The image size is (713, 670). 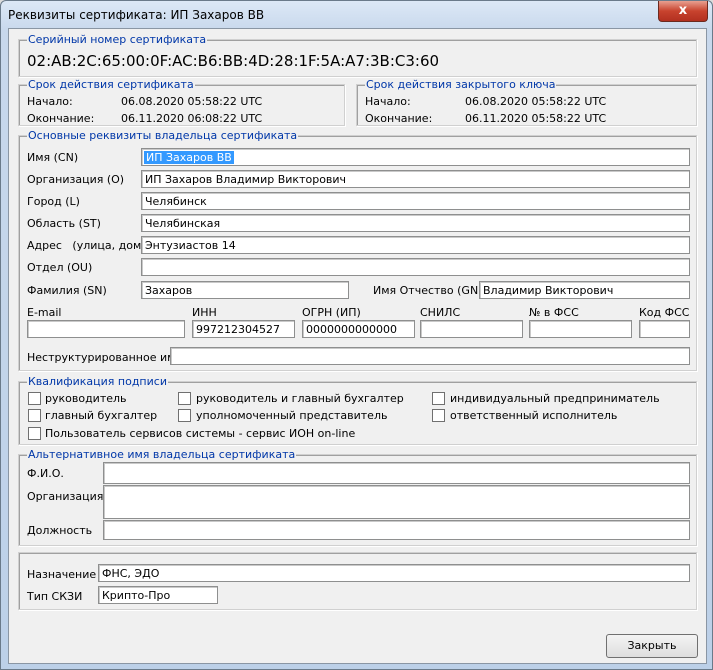 What do you see at coordinates (300, 398) in the screenshot?
I see `label-director-and-accountant: руководитель и главный бухгалтер` at bounding box center [300, 398].